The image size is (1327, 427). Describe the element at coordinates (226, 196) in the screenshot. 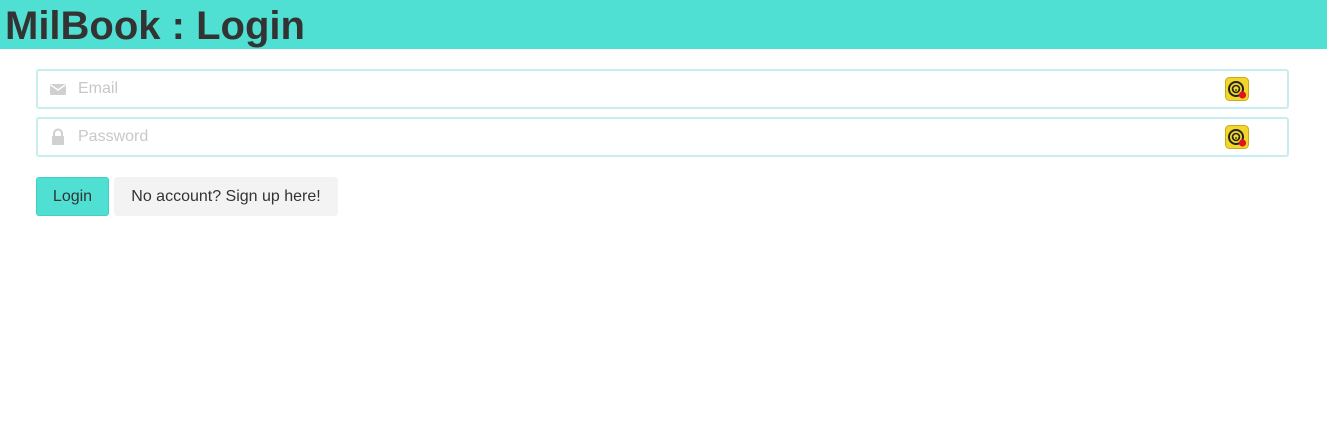

I see `signup-button: No account? Sign up here!` at that location.